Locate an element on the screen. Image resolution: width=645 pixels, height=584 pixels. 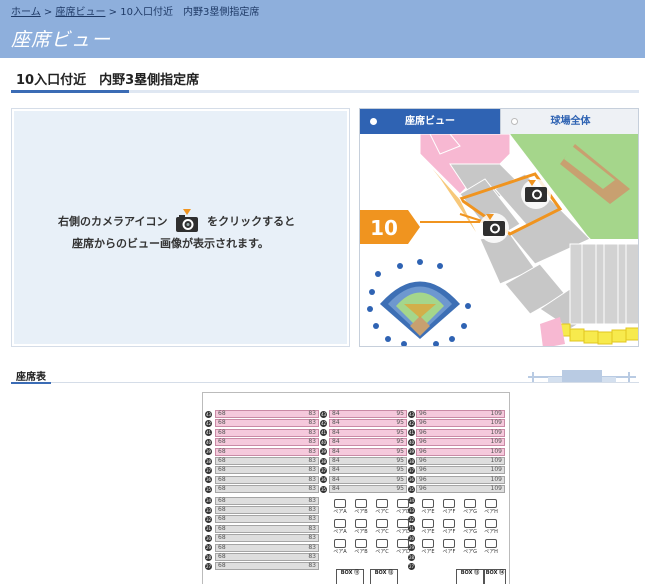
pair-seat-label: ペアE is located at coordinates (428, 512).